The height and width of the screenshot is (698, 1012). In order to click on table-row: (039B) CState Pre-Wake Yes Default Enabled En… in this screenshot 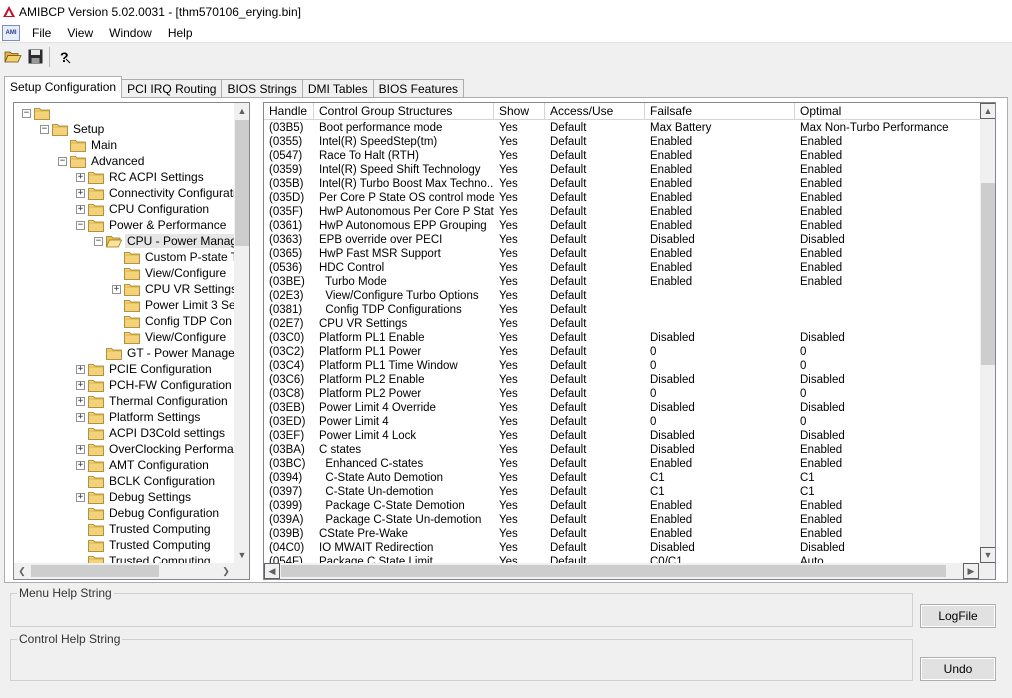, I will do `click(622, 534)`.